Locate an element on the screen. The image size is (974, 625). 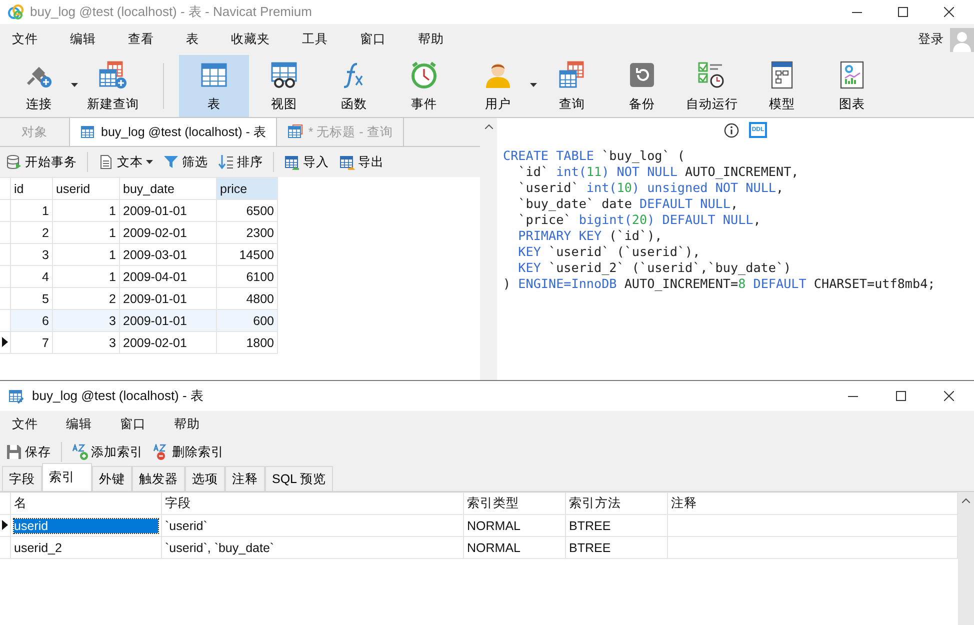
table-cell: userid is located at coordinates (86, 525).